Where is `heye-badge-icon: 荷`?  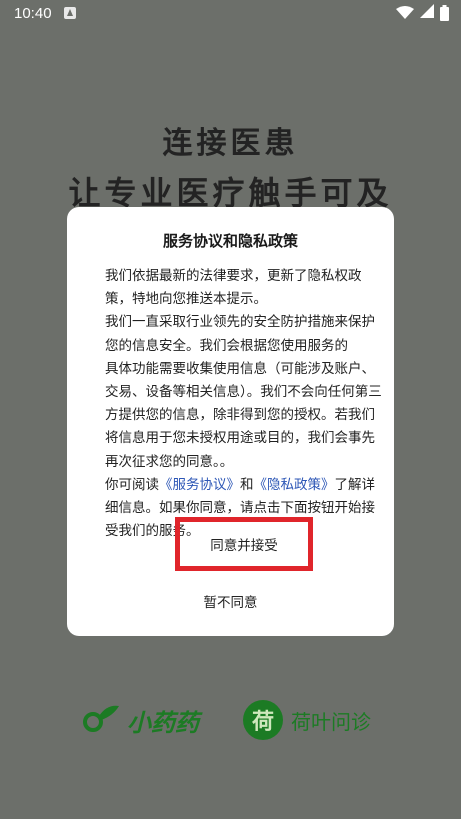
heye-badge-icon: 荷 is located at coordinates (263, 720).